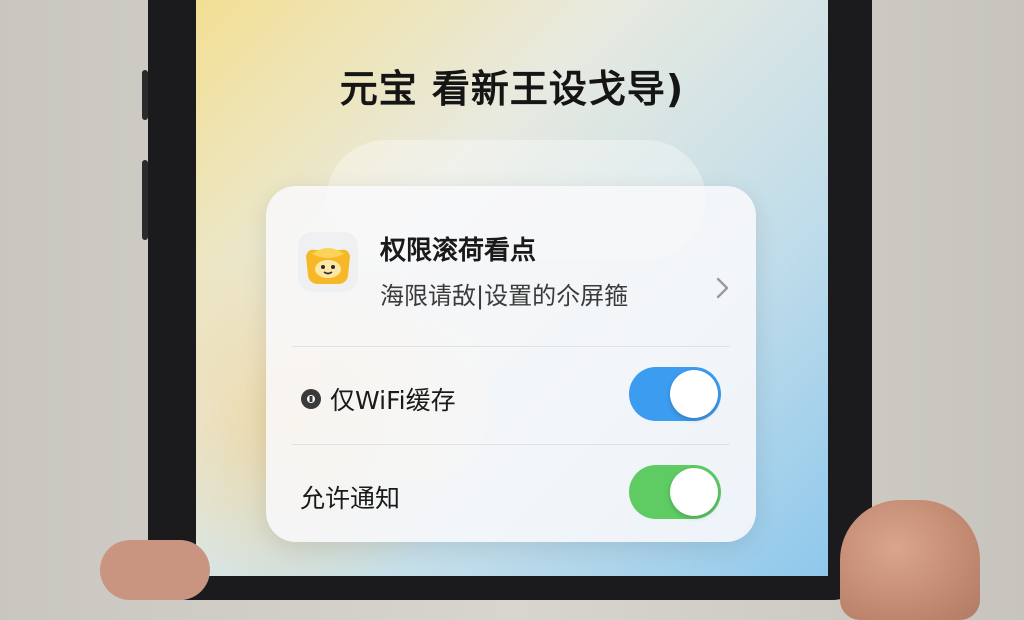 This screenshot has width=1024, height=620. I want to click on permission-subtitle: 海限请敌|设置的尒屏箍, so click(504, 296).